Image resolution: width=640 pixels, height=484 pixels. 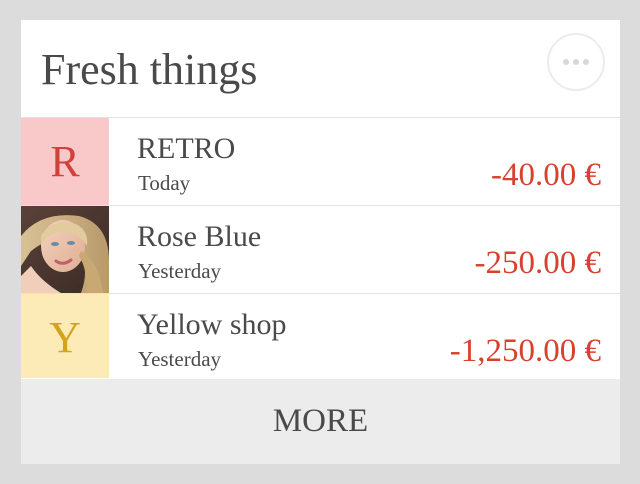 I want to click on more-options-button, so click(x=576, y=62).